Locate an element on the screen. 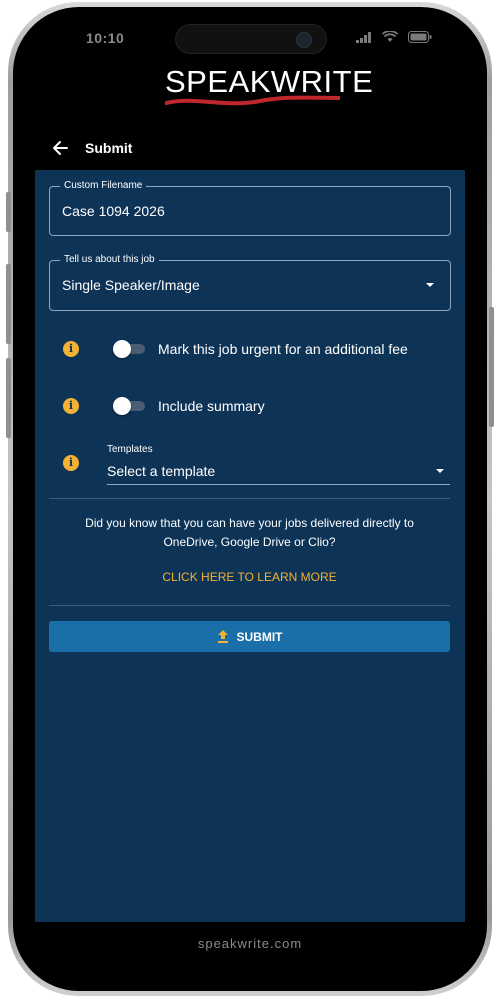 This screenshot has width=500, height=1000. back-button is located at coordinates (60, 148).